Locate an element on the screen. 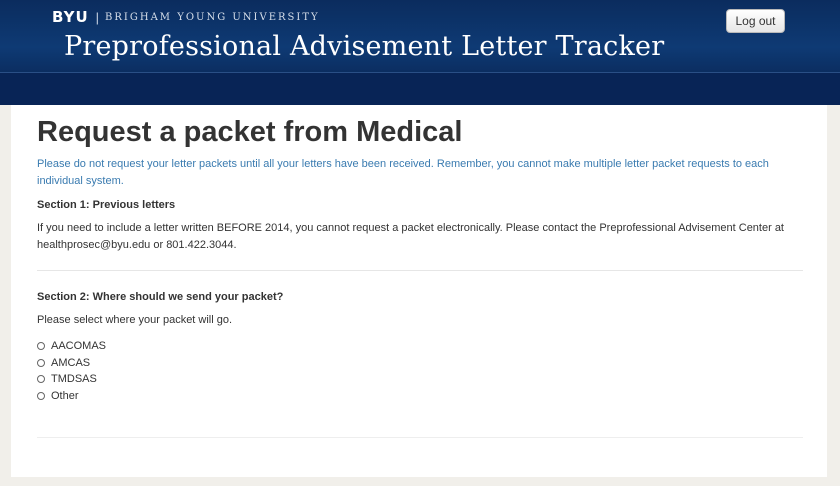 This screenshot has height=486, width=840. radio-label: AACOMAS is located at coordinates (79, 346).